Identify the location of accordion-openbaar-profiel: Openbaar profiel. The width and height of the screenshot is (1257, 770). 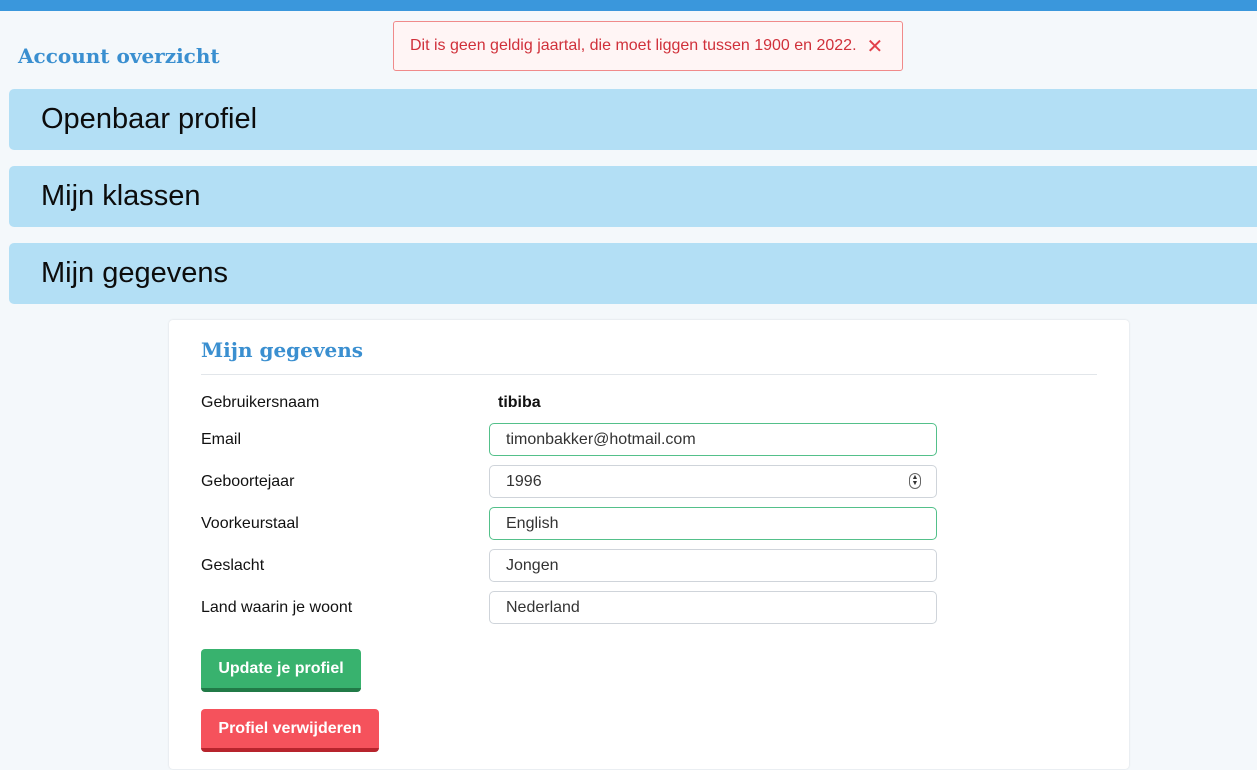
(633, 119).